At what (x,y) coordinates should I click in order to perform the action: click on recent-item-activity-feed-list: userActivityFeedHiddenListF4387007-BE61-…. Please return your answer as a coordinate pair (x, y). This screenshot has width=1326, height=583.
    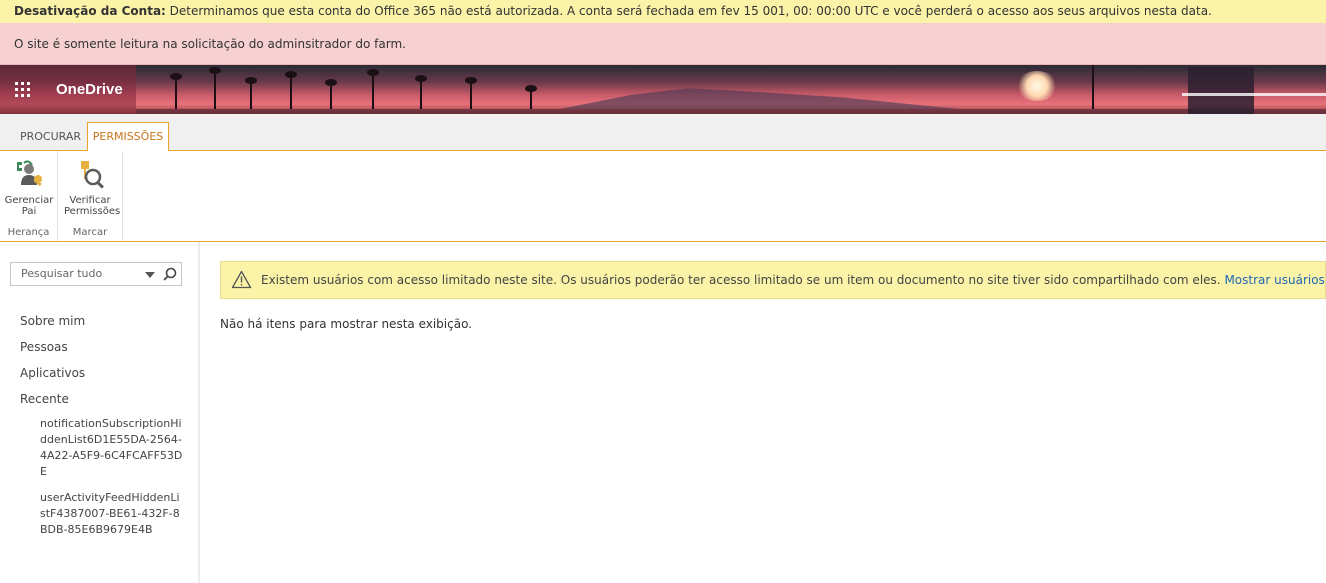
    Looking at the image, I should click on (112, 514).